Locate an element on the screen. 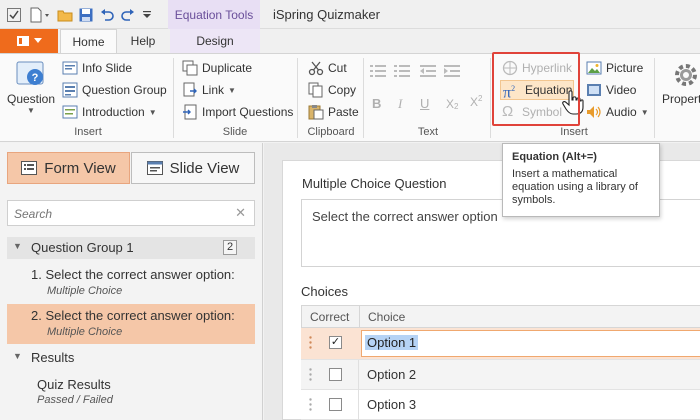 Image resolution: width=700 pixels, height=420 pixels. checkmark-icon is located at coordinates (14, 15).